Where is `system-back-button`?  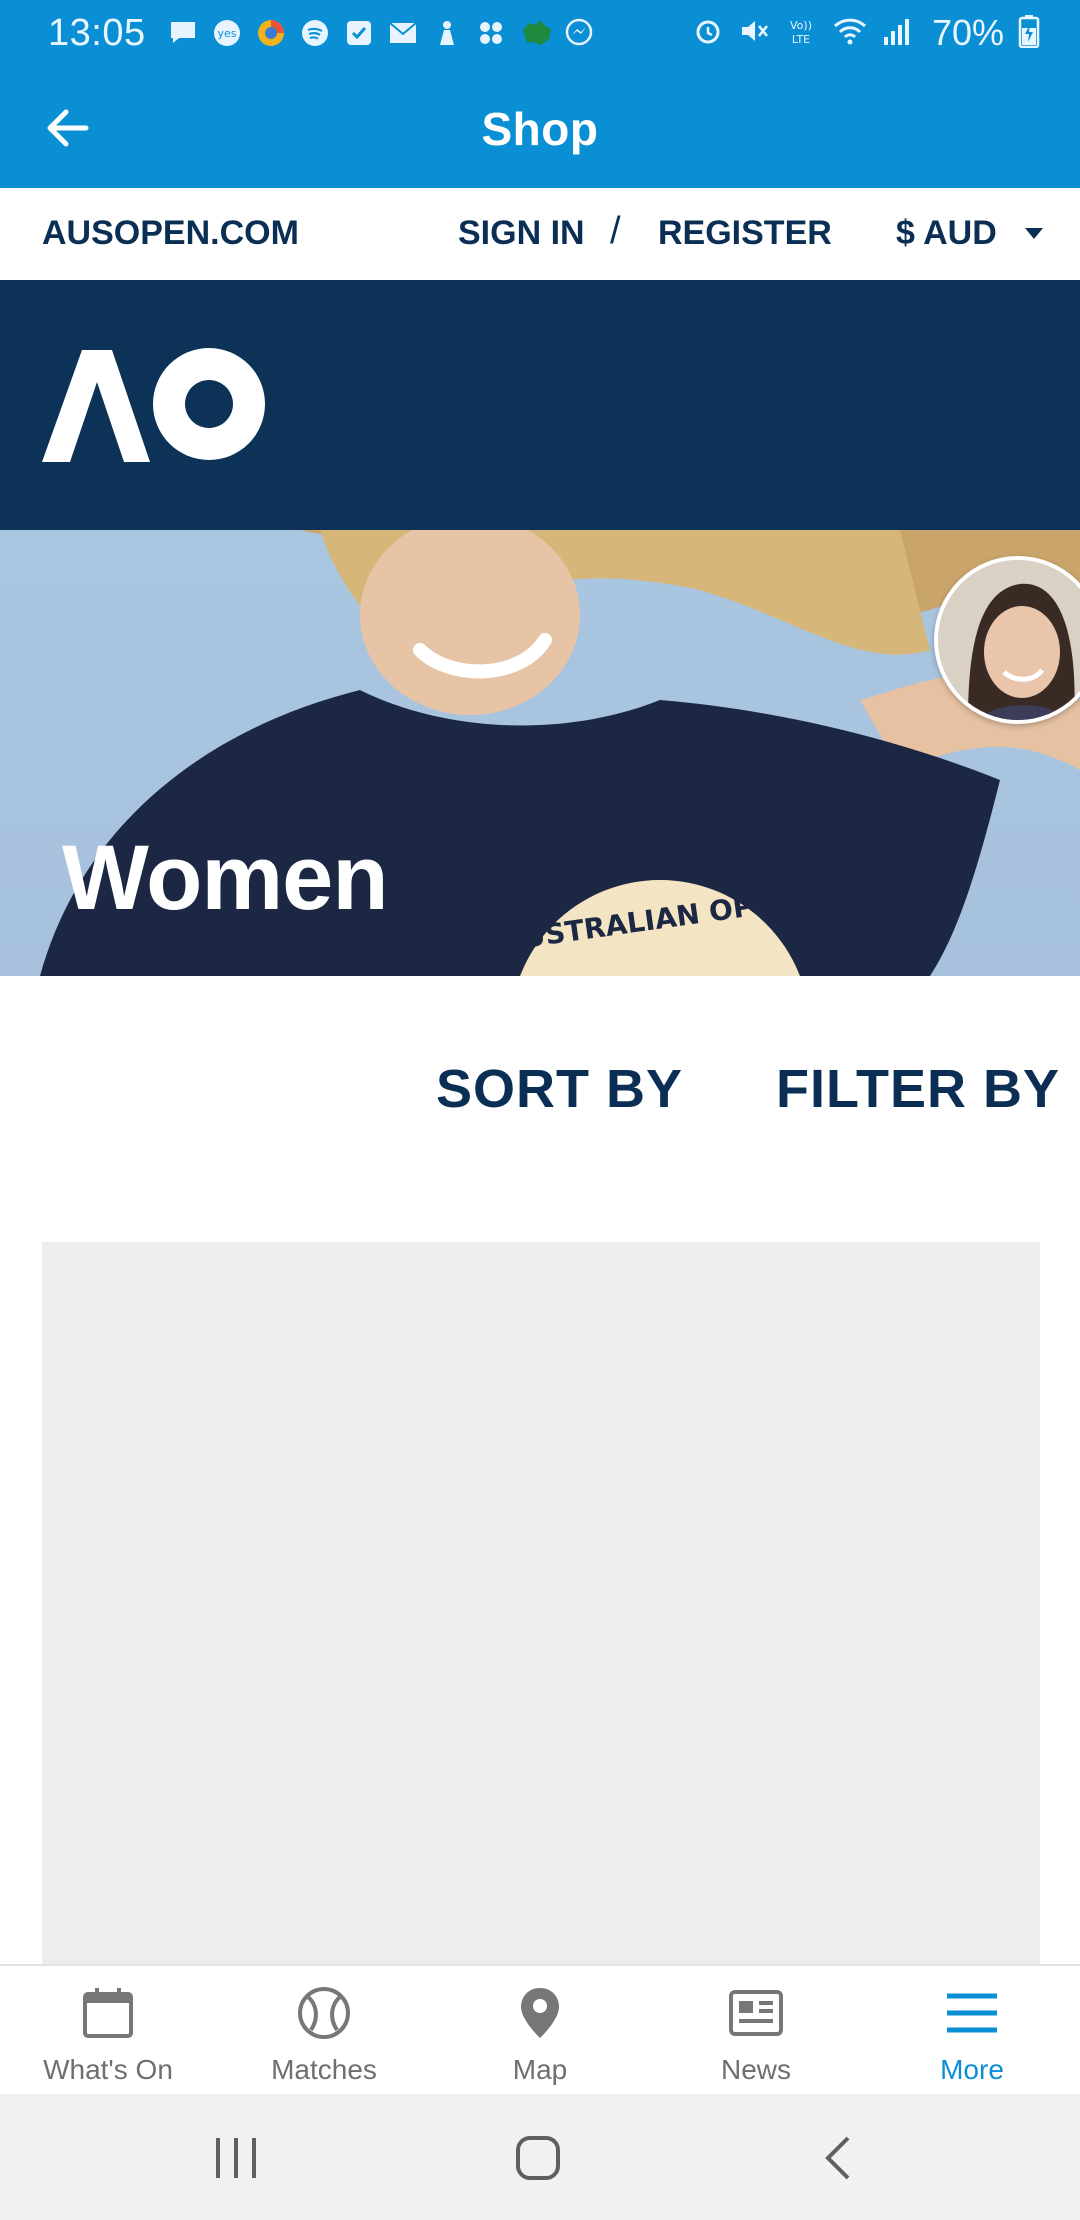 system-back-button is located at coordinates (840, 2158).